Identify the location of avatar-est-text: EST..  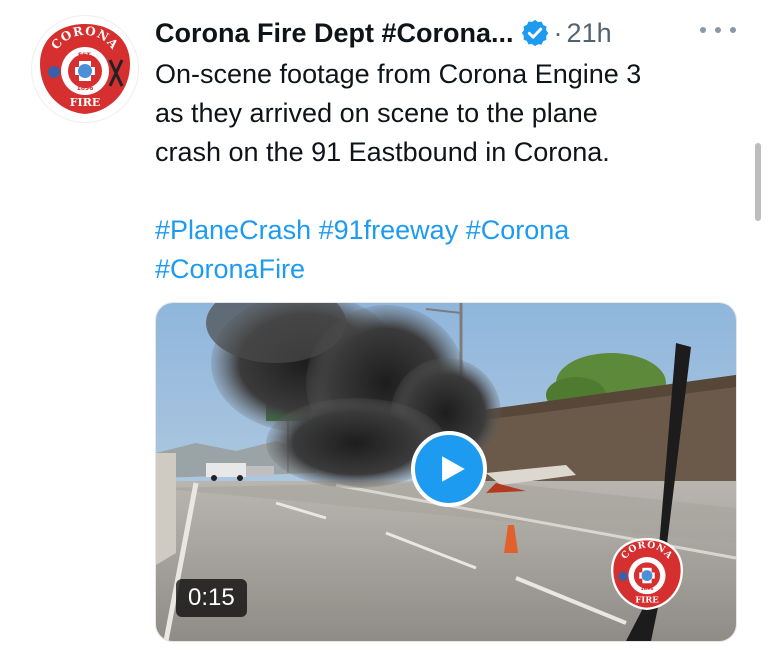
(85, 55).